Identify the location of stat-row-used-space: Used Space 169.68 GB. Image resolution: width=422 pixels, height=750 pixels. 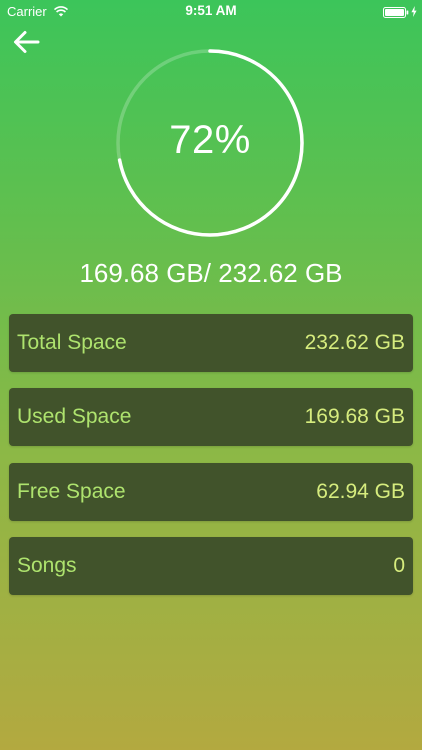
(211, 417).